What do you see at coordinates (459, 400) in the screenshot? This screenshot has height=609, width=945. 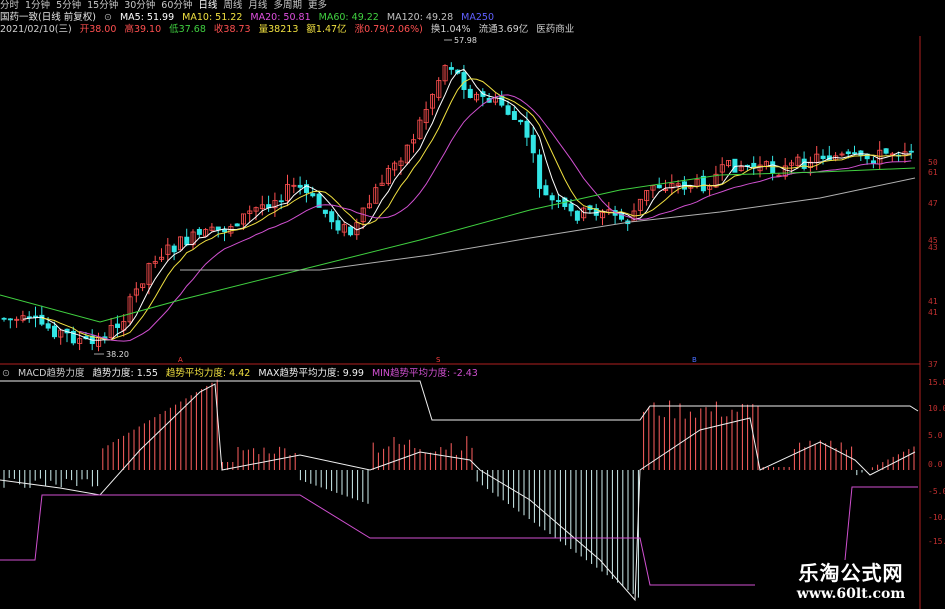 I see `macd-max-line` at bounding box center [459, 400].